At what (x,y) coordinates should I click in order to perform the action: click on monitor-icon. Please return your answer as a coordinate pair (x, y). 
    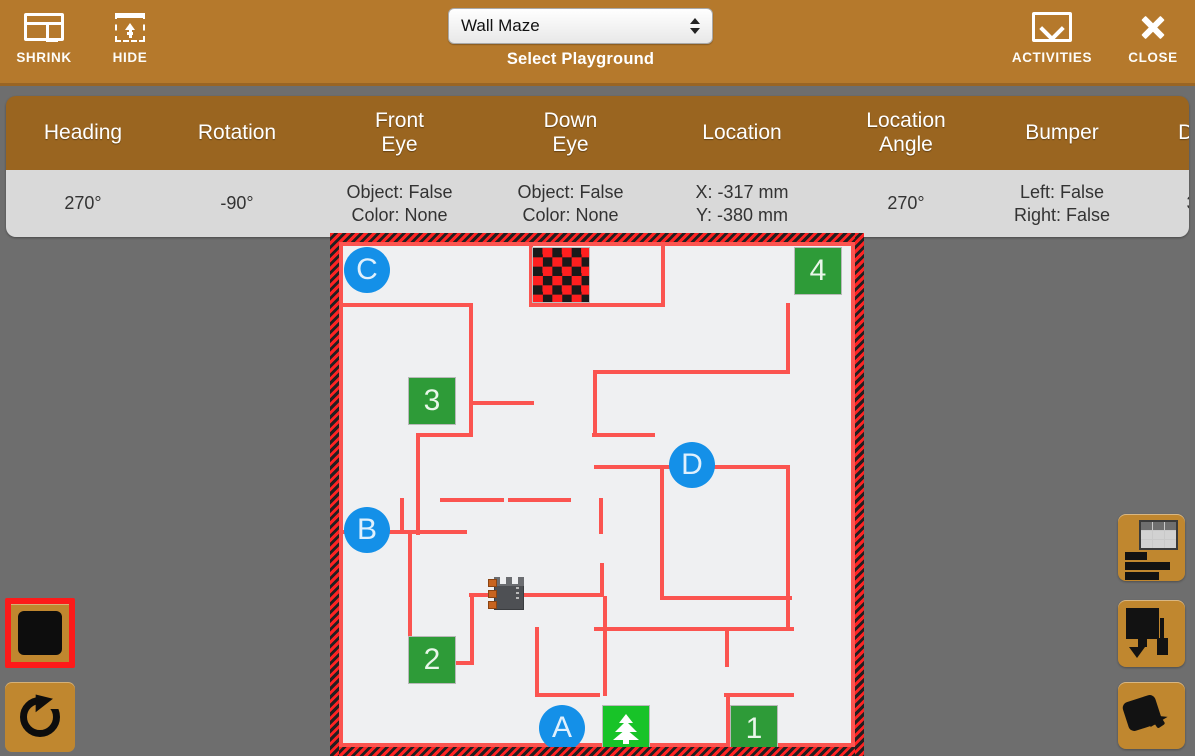
    Looking at the image, I should click on (1151, 633).